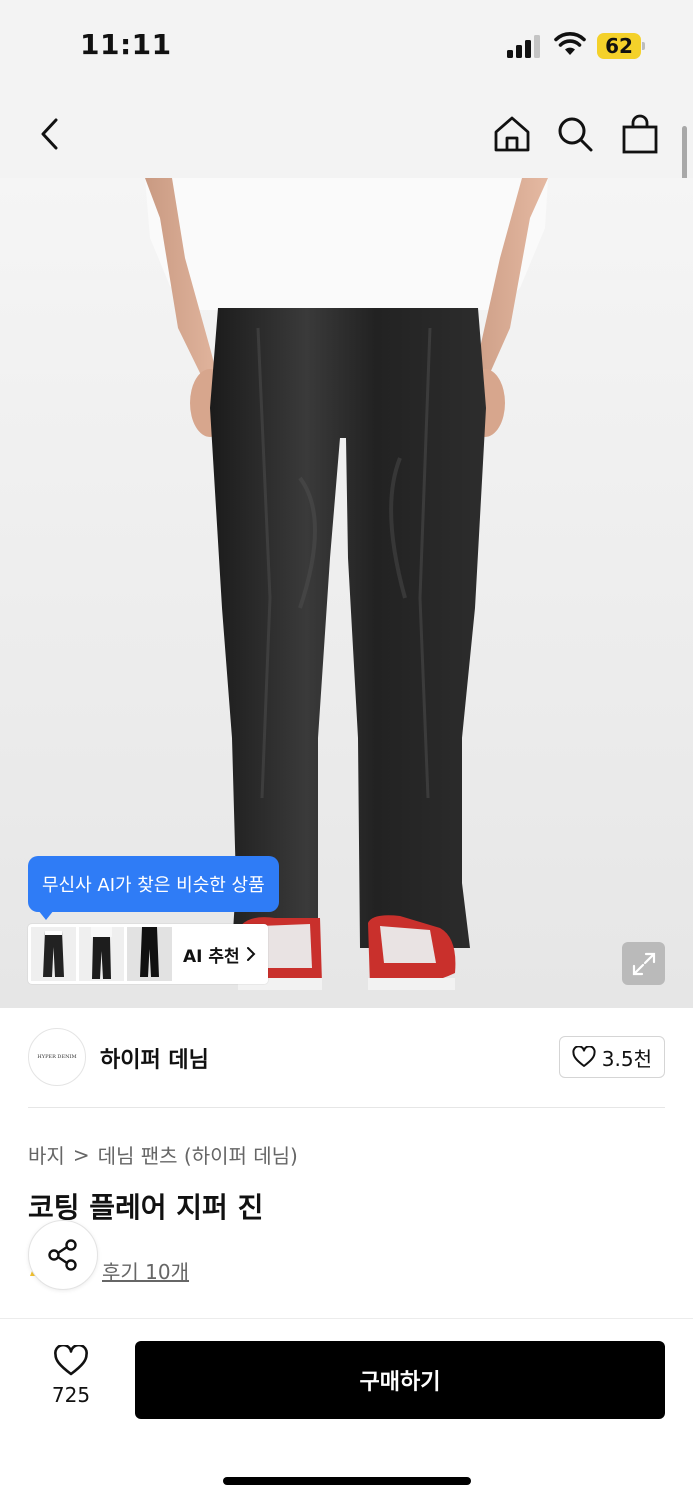  What do you see at coordinates (198, 1154) in the screenshot?
I see `breadcrumb-subcategory: 데님 팬츠 (하이퍼 데님)` at bounding box center [198, 1154].